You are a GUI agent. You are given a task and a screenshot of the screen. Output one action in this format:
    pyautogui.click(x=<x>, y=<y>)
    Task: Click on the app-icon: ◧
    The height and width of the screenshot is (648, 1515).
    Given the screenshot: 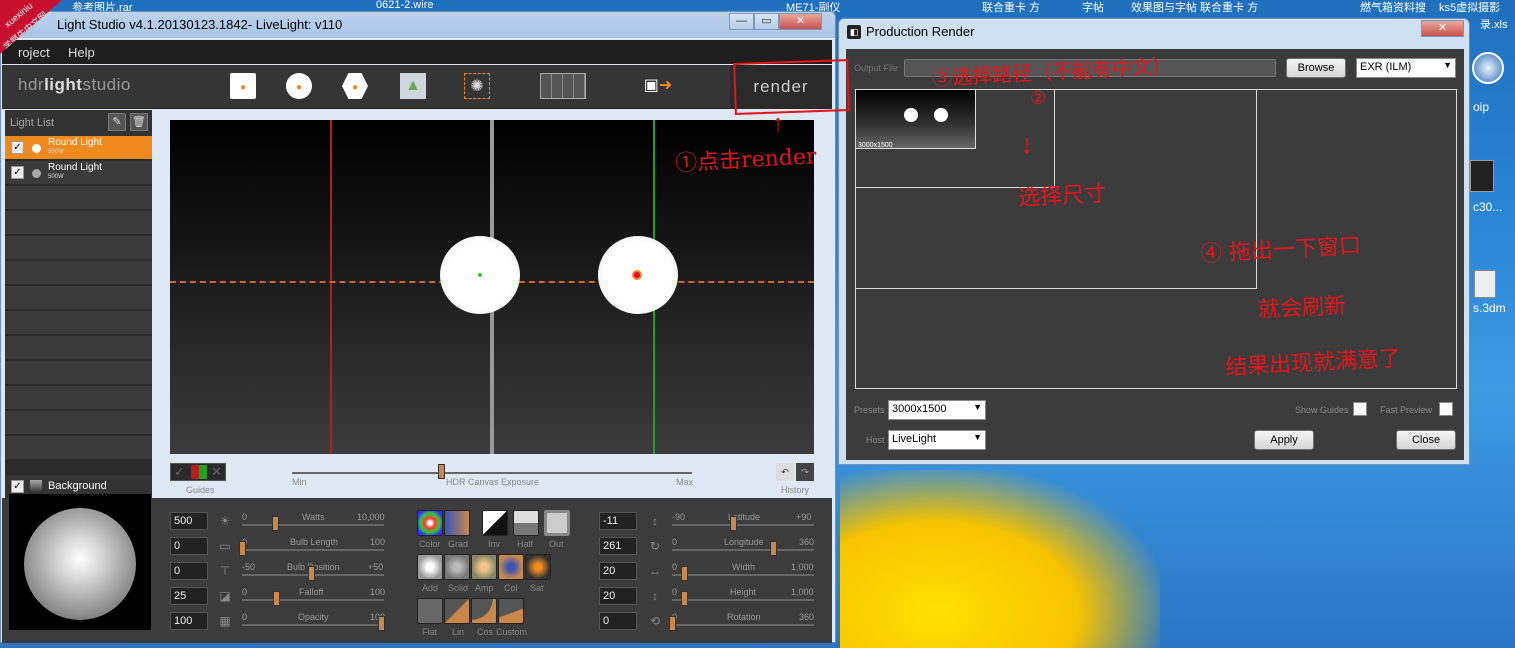 What is the action you would take?
    pyautogui.click(x=854, y=32)
    